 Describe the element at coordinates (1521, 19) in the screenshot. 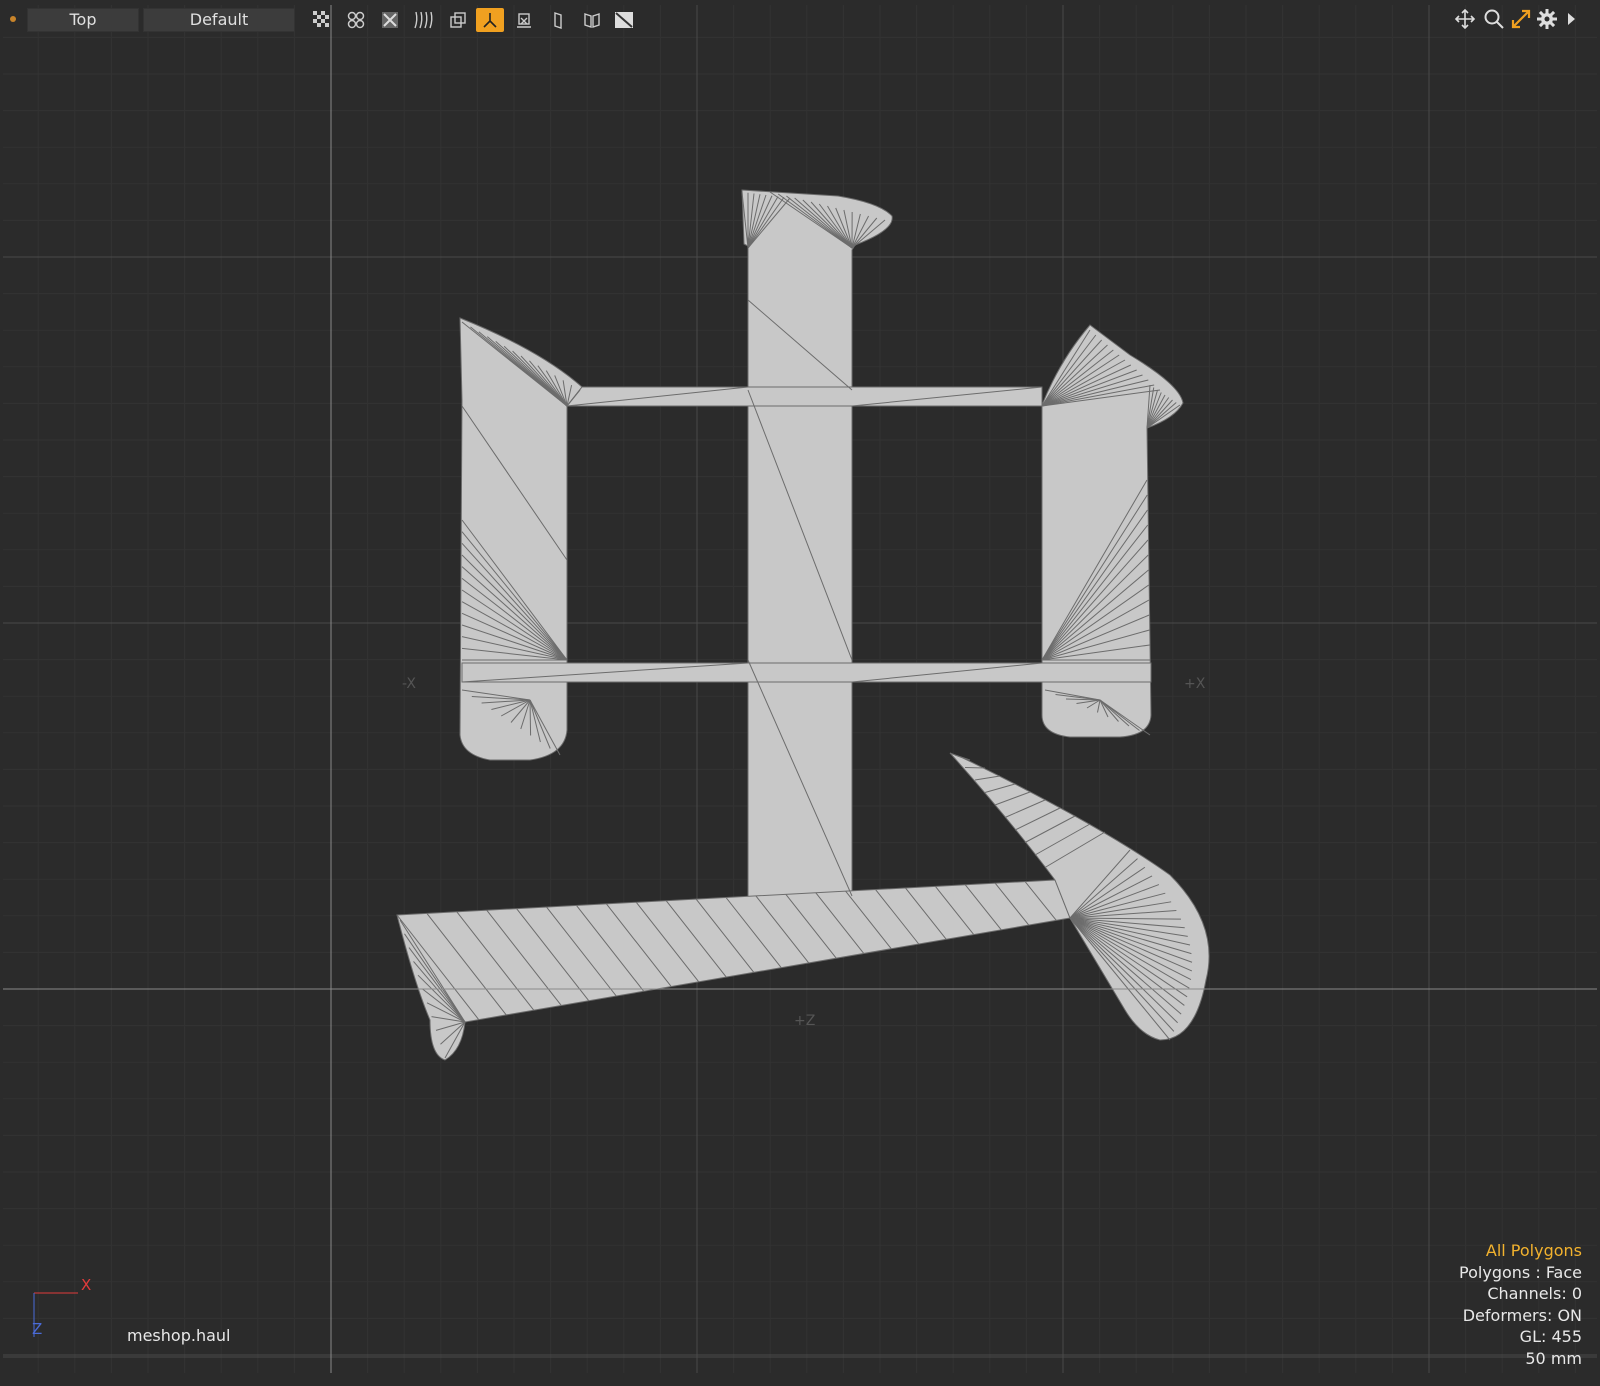

I see `fit-icon` at that location.